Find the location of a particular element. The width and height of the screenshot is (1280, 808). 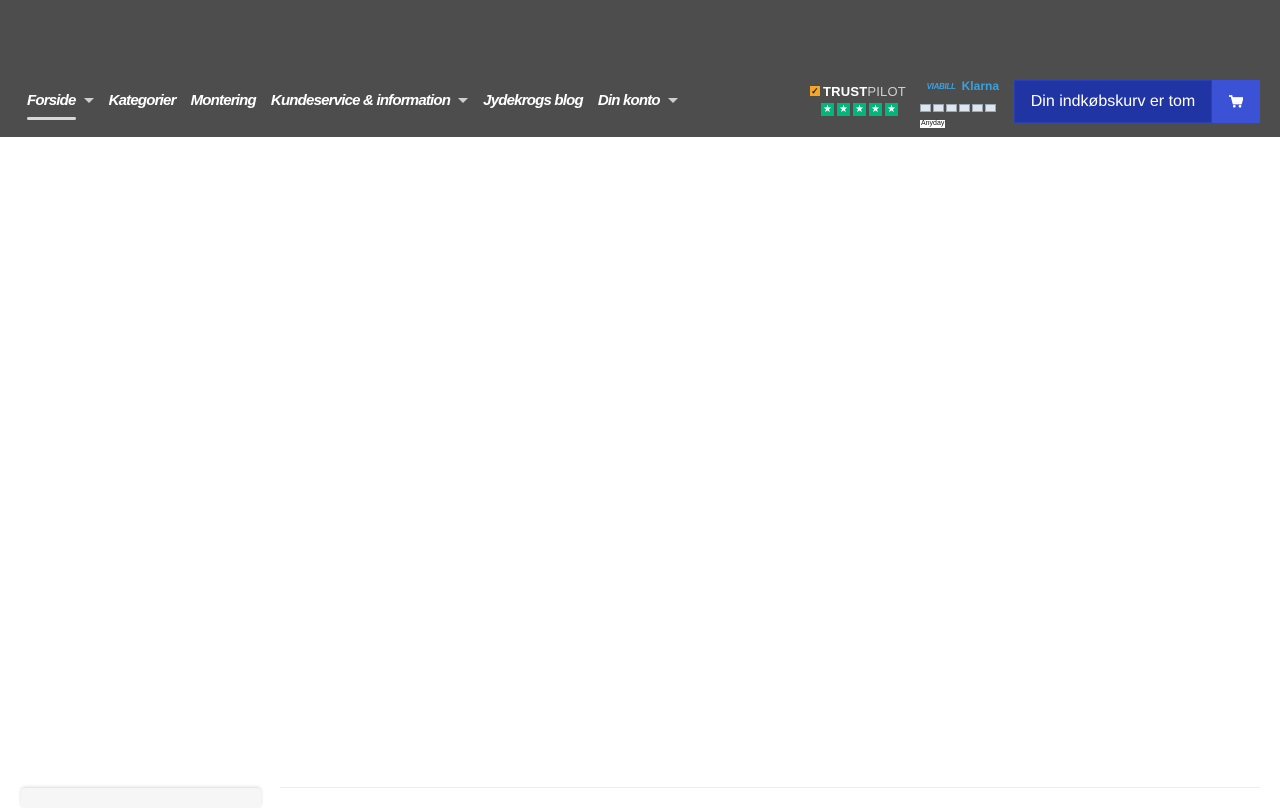

cart-button: Din indkøbskurv er tom is located at coordinates (1137, 101).